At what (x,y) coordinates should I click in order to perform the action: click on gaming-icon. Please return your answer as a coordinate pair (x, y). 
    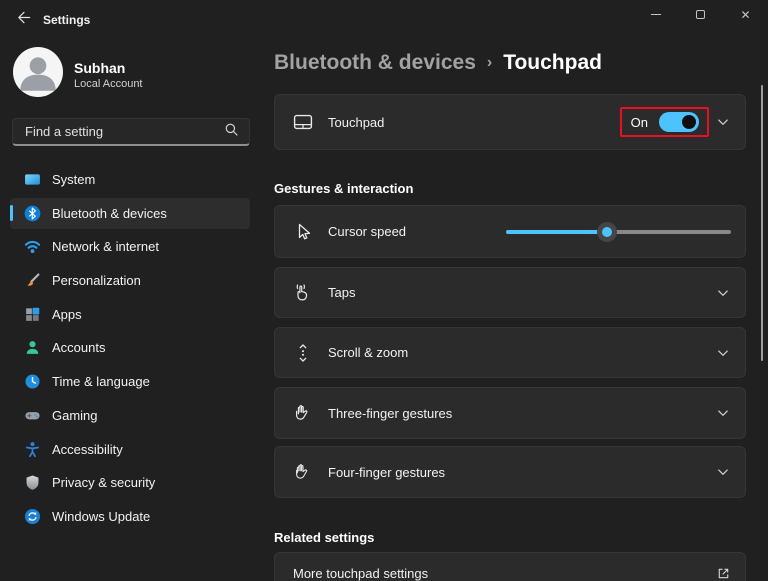
    Looking at the image, I should click on (32, 415).